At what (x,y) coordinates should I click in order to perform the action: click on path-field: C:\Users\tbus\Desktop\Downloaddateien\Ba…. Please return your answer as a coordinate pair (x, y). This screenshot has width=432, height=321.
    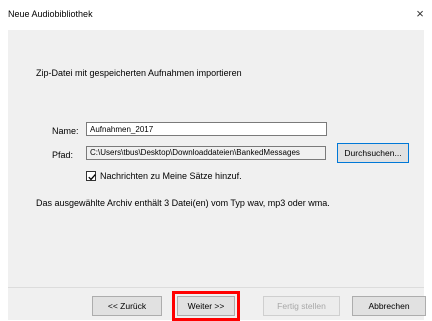
    Looking at the image, I should click on (206, 153).